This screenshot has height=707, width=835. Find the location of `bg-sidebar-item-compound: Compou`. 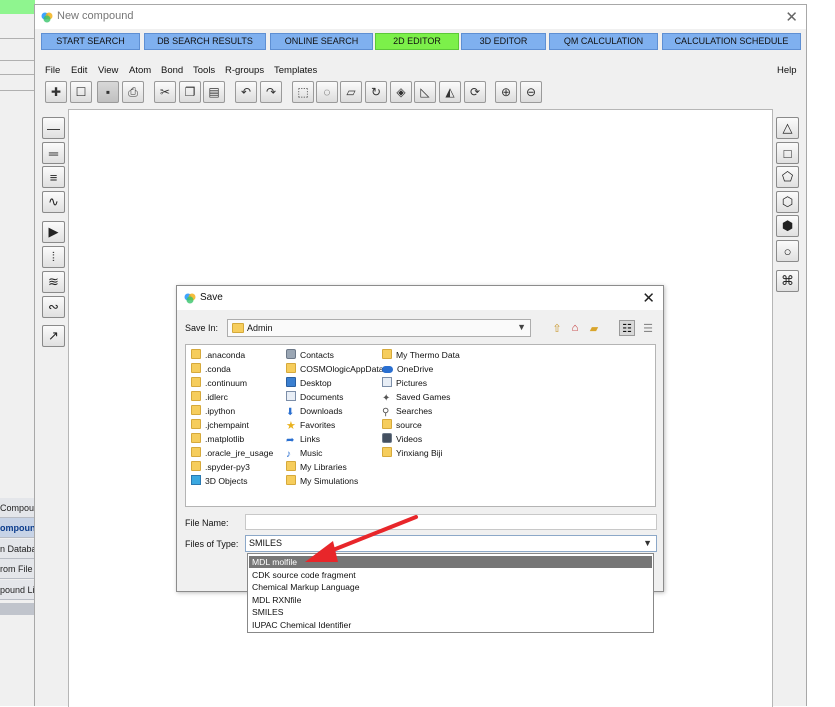

bg-sidebar-item-compound: Compou is located at coordinates (17, 508).